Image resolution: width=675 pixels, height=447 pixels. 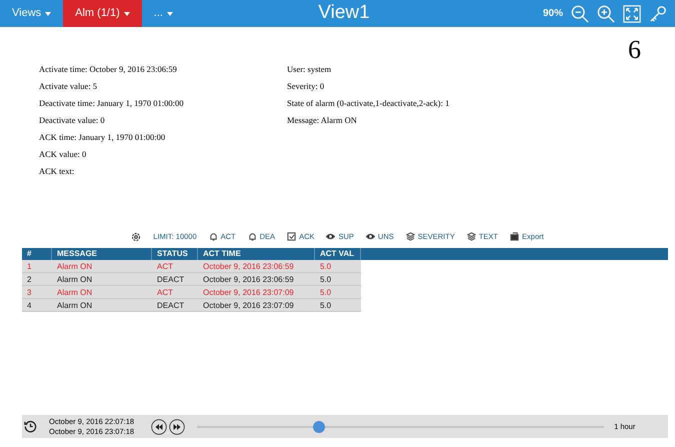 What do you see at coordinates (29, 305) in the screenshot?
I see `table-cell-text: 4` at bounding box center [29, 305].